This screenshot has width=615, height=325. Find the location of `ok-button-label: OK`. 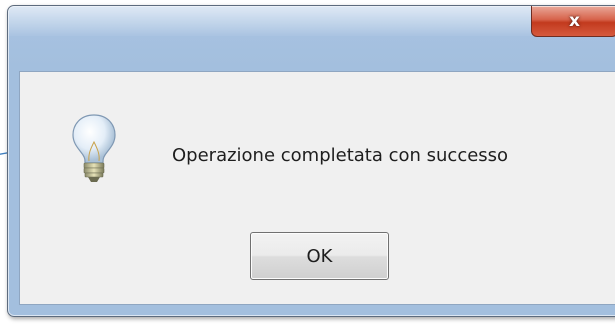

ok-button-label: OK is located at coordinates (319, 256).